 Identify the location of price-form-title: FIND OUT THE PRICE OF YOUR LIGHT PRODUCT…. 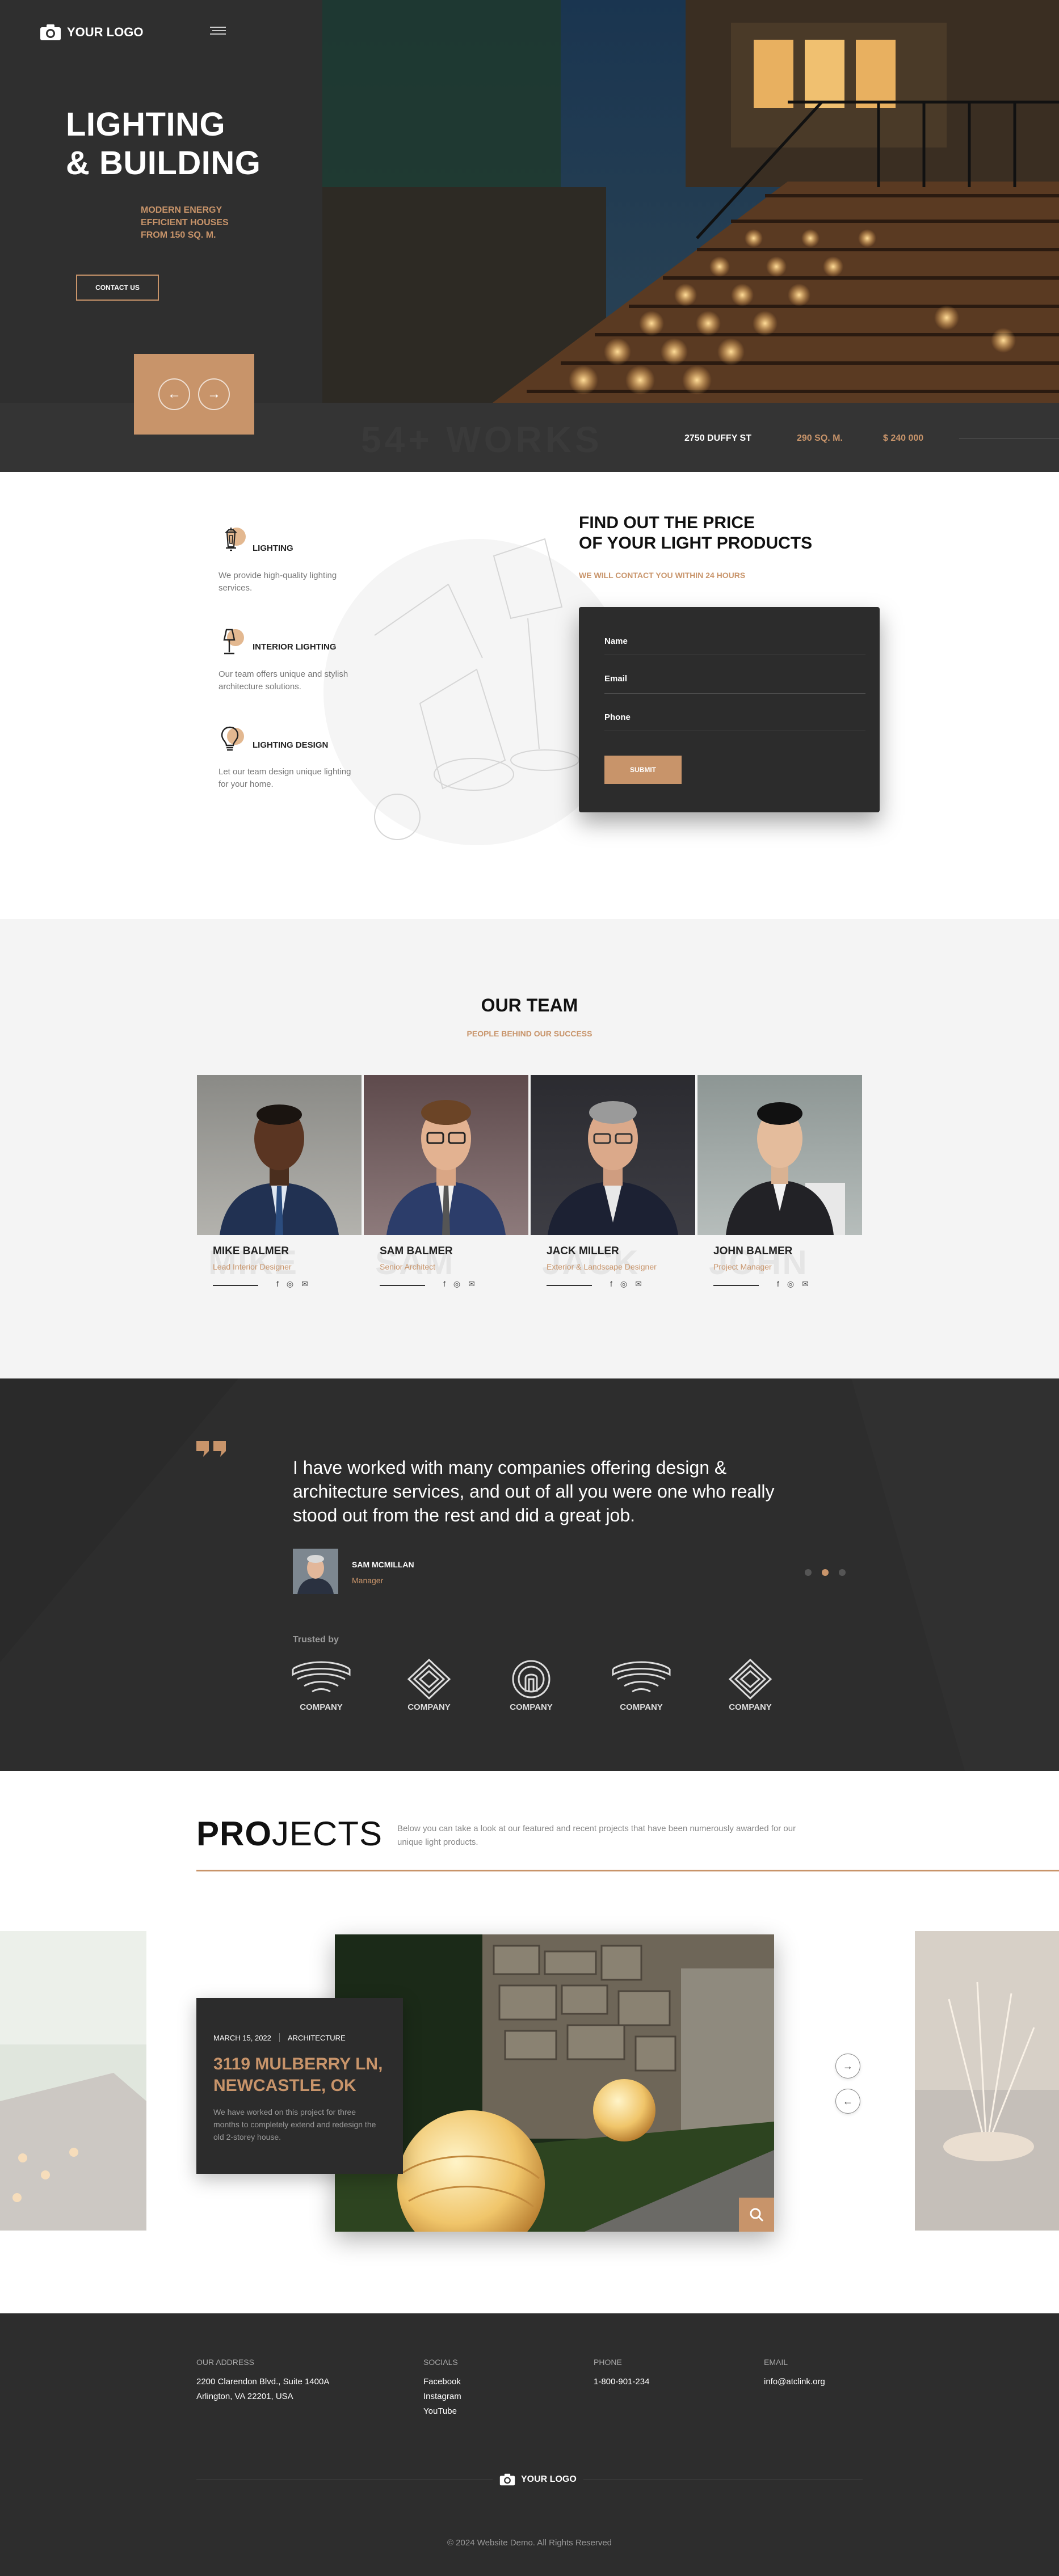
(695, 533).